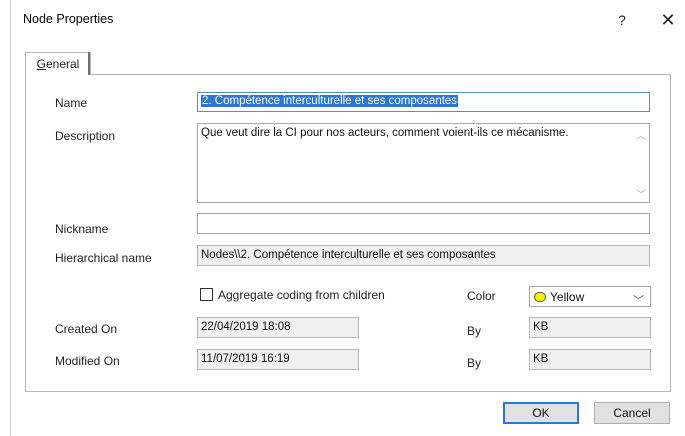 The image size is (685, 436). What do you see at coordinates (423, 223) in the screenshot?
I see `nickname-input` at bounding box center [423, 223].